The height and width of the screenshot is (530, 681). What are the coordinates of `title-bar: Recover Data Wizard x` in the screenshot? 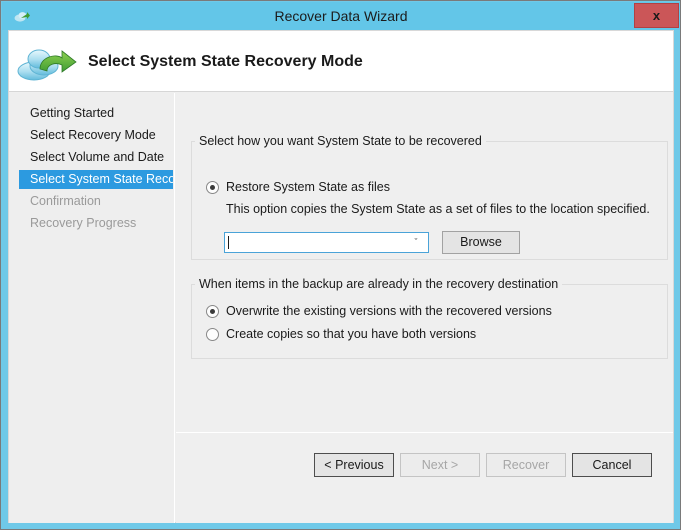 It's located at (341, 16).